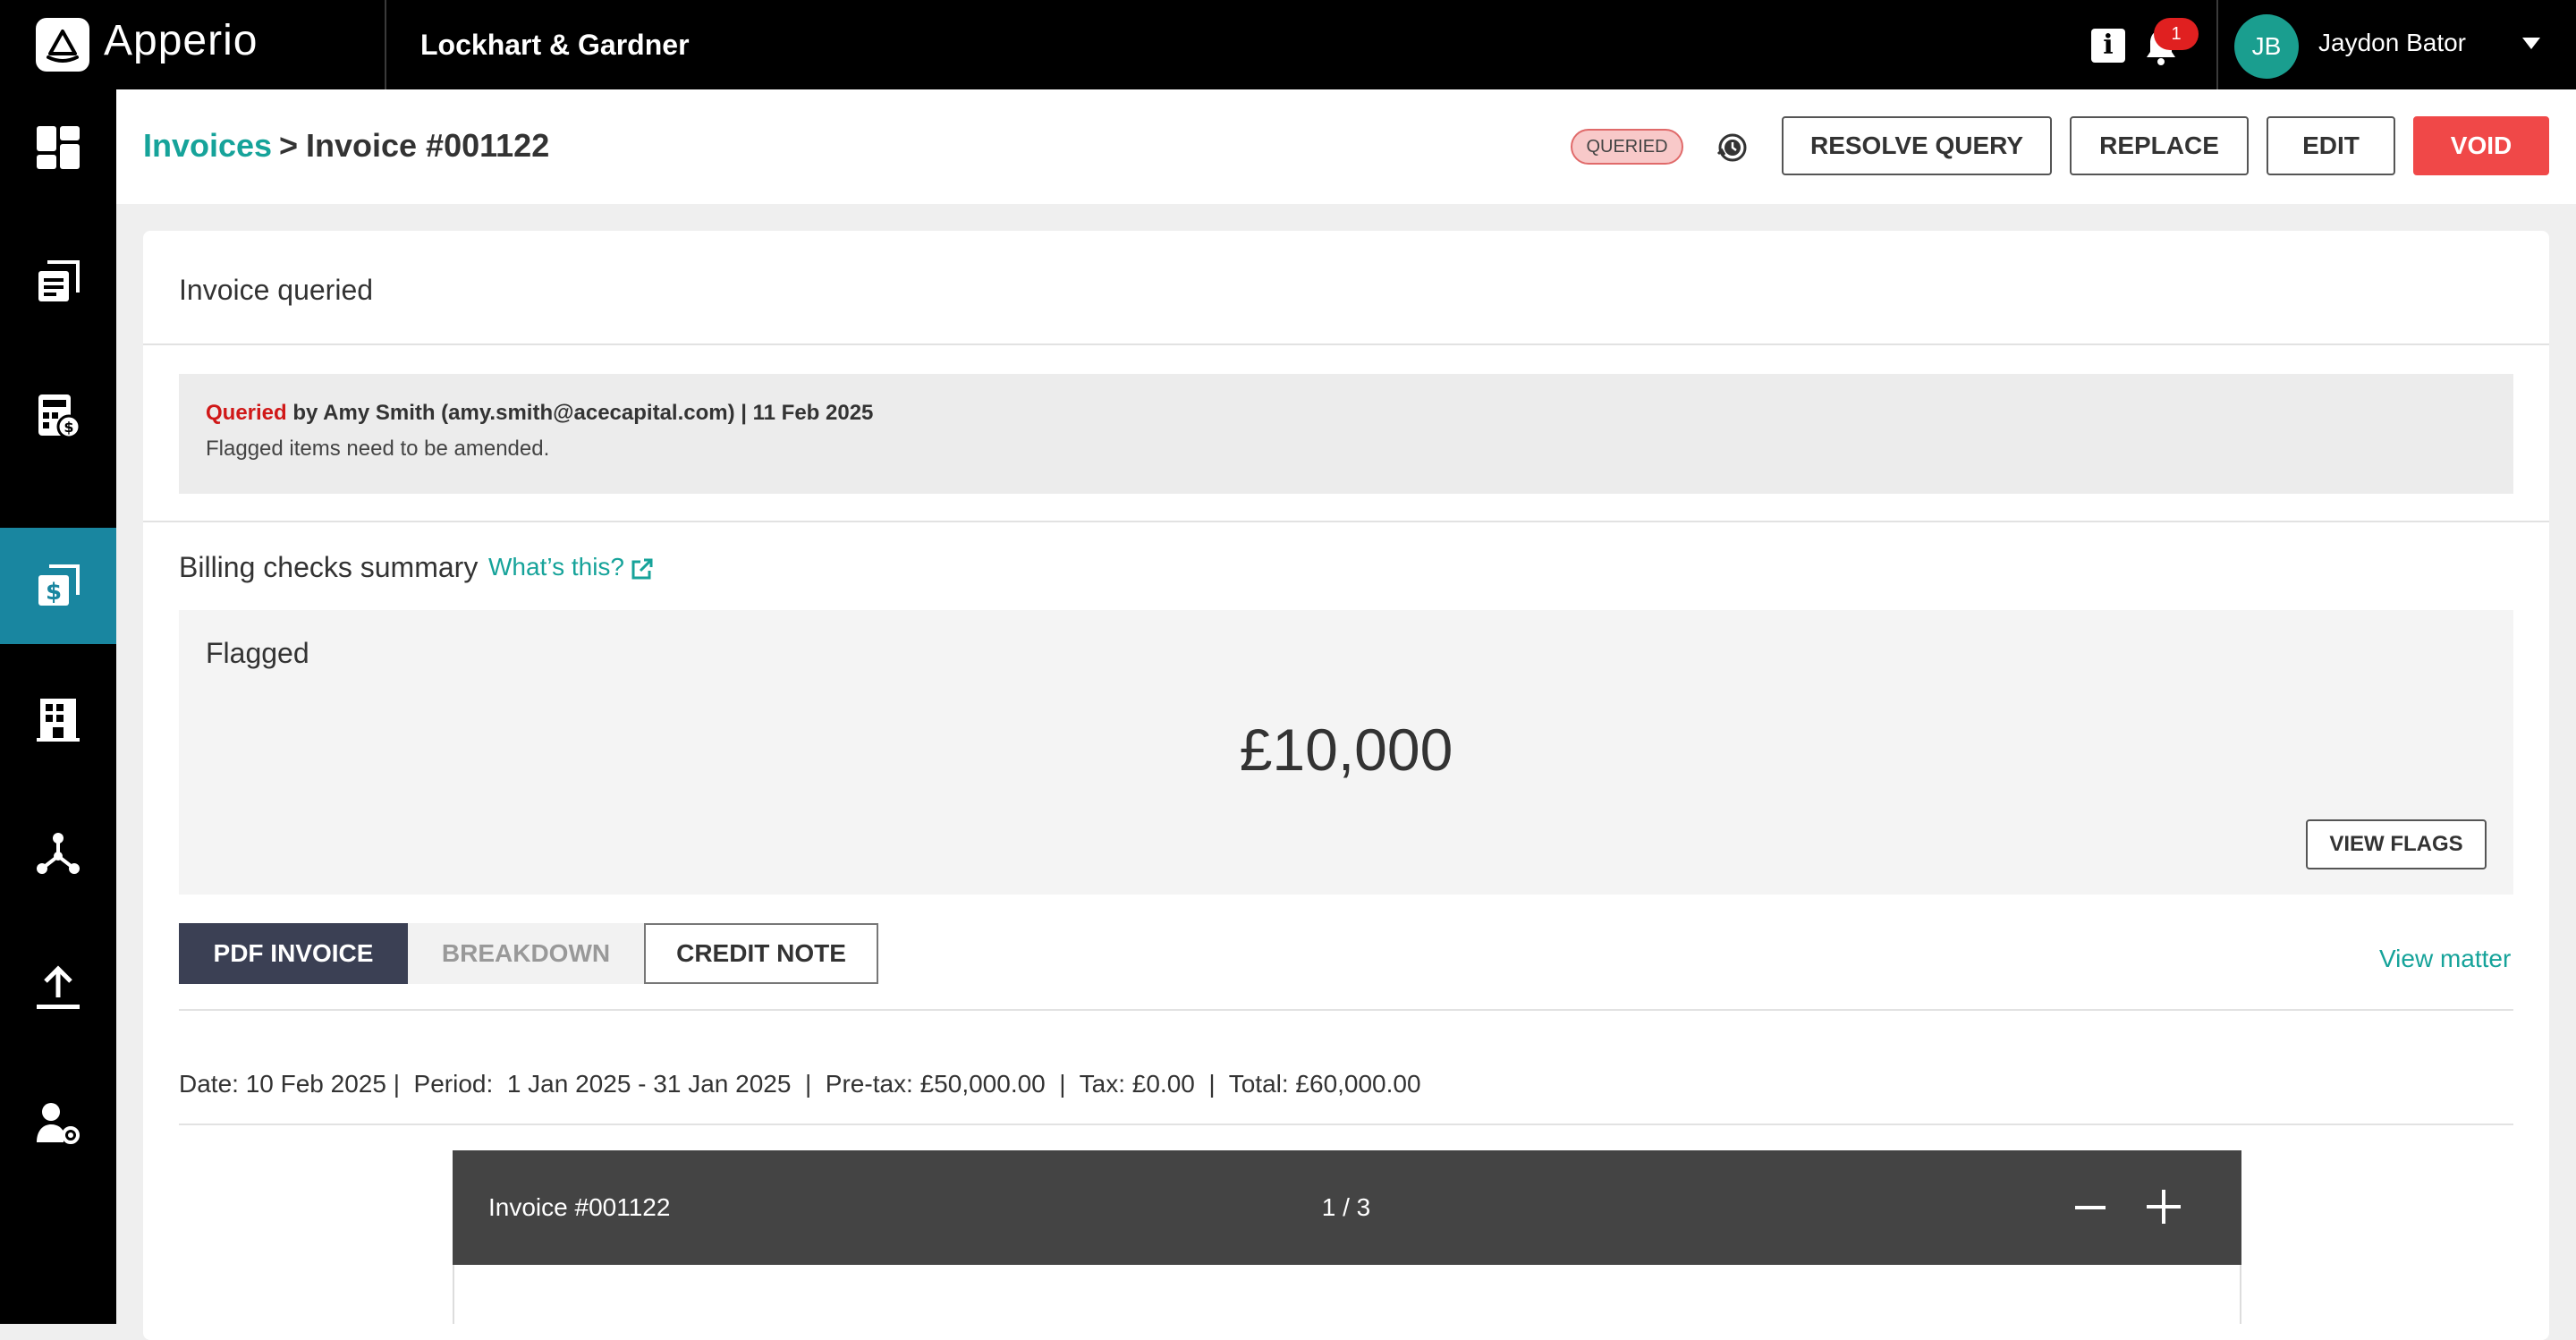 This screenshot has height=1340, width=2576. What do you see at coordinates (428, 145) in the screenshot?
I see `page-title: Invoice #001122` at bounding box center [428, 145].